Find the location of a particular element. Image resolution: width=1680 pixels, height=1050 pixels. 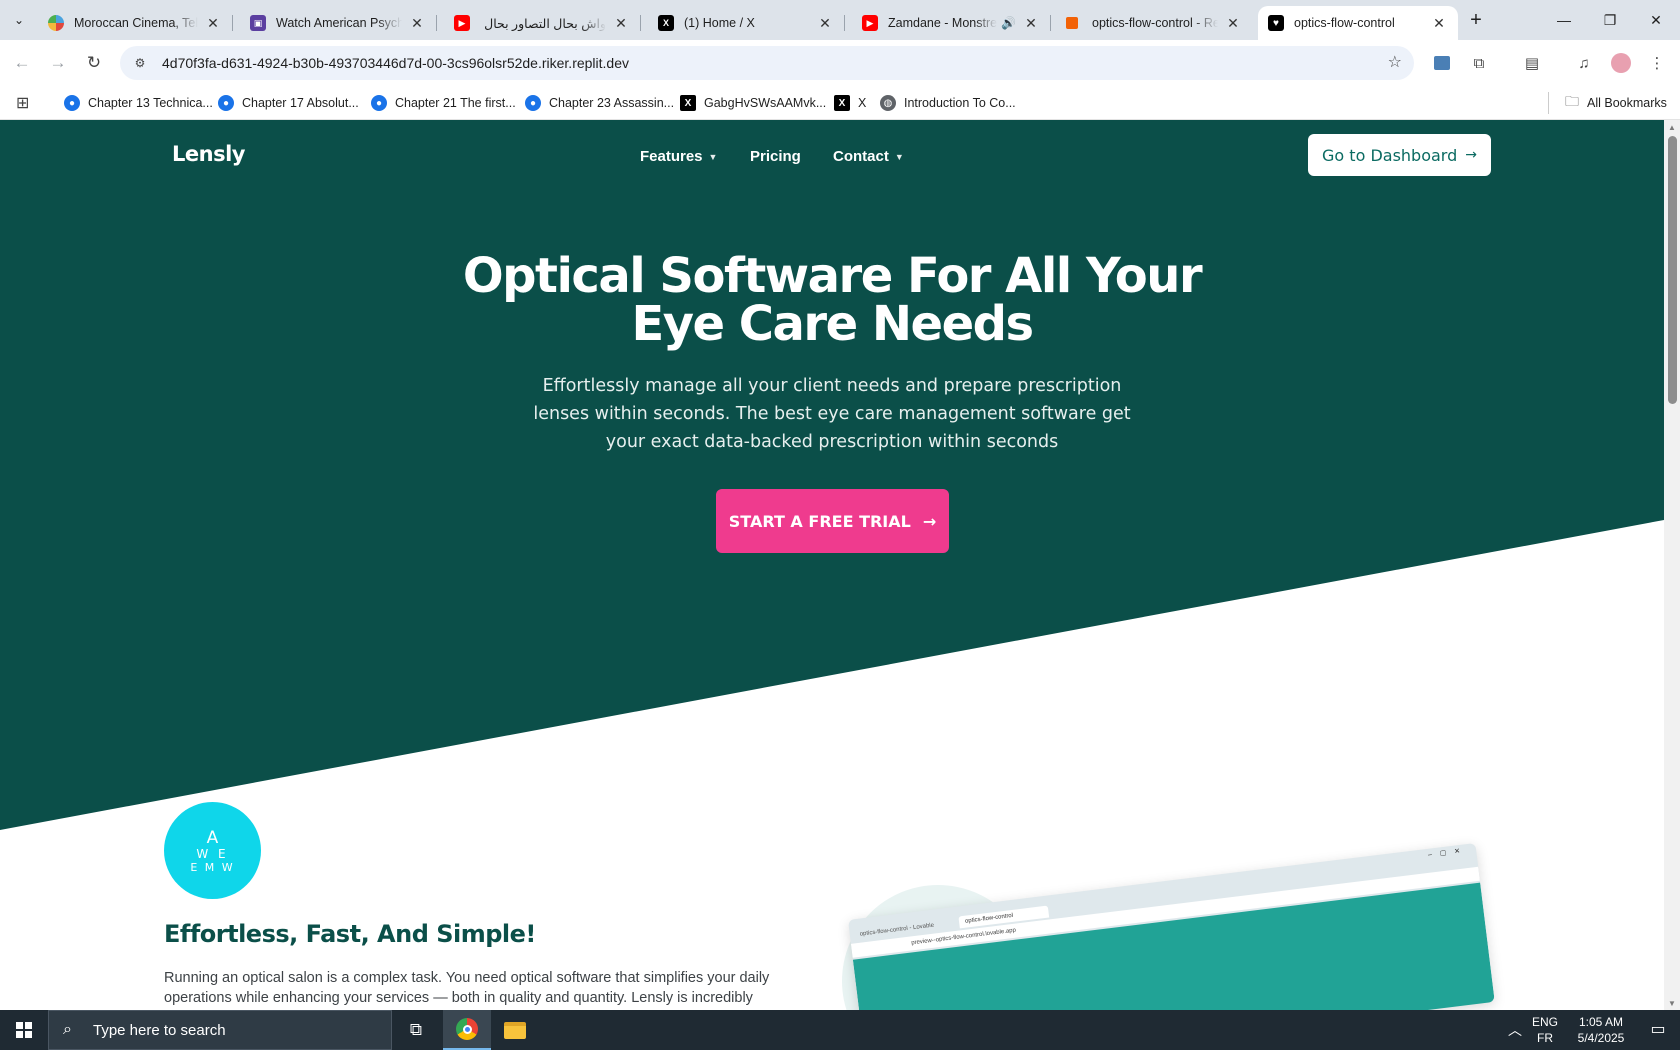

site-info-icon: ⚙ is located at coordinates (140, 63).